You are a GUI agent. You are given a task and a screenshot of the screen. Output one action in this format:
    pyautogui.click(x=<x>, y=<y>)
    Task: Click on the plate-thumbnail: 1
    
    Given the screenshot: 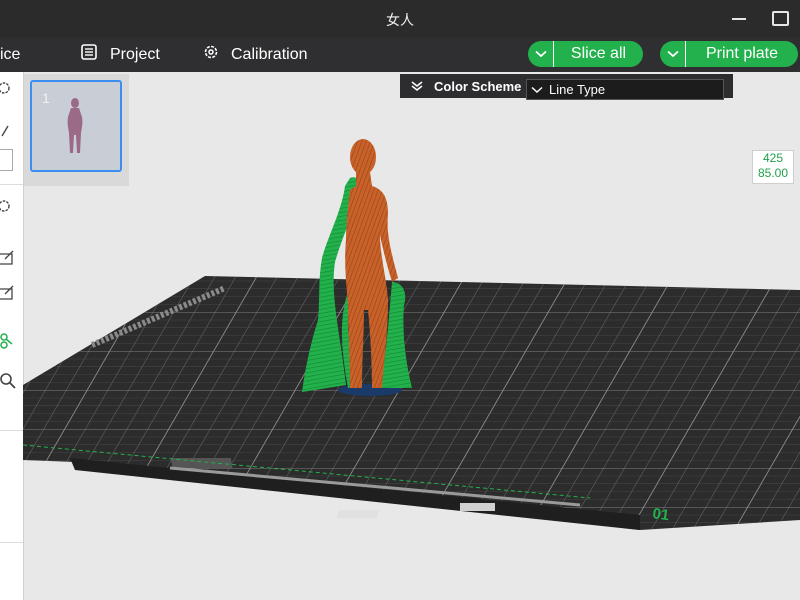 What is the action you would take?
    pyautogui.click(x=76, y=126)
    